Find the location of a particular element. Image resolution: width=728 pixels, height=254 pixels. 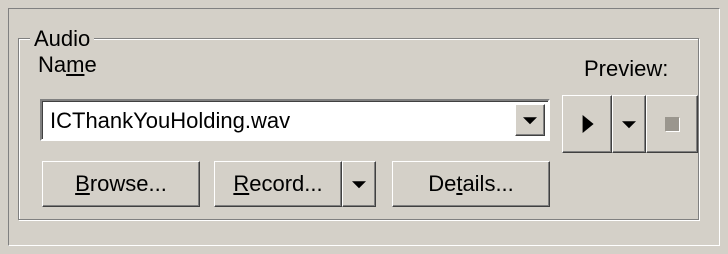

play-button is located at coordinates (587, 124).